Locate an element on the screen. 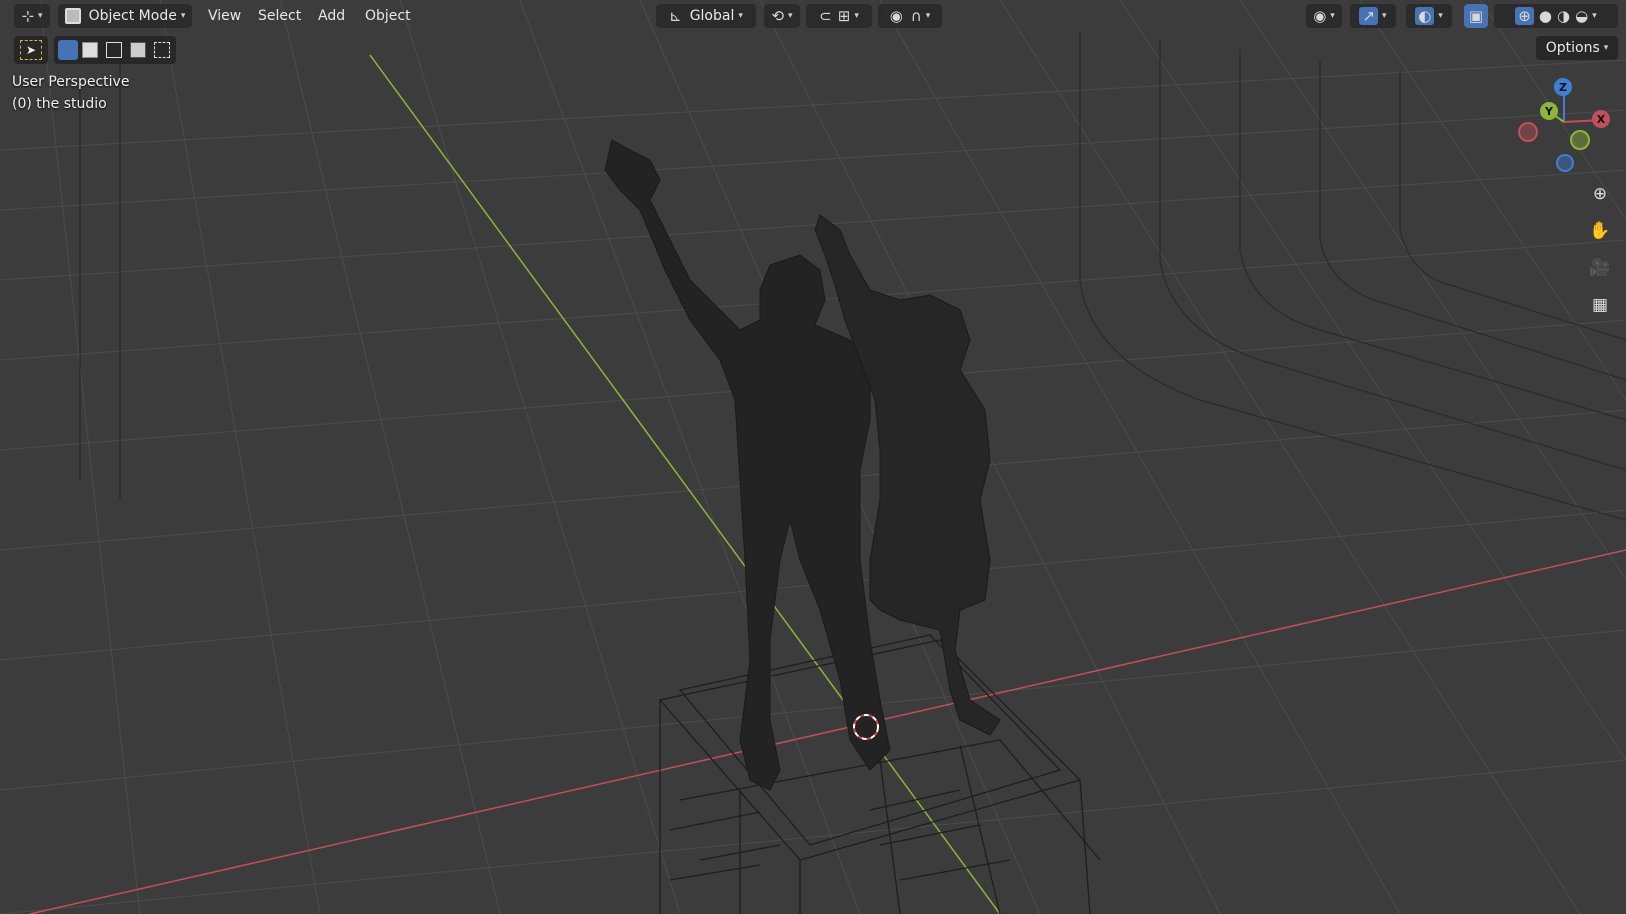 The width and height of the screenshot is (1626, 914). mode-selector: Object Mode ▾ is located at coordinates (125, 16).